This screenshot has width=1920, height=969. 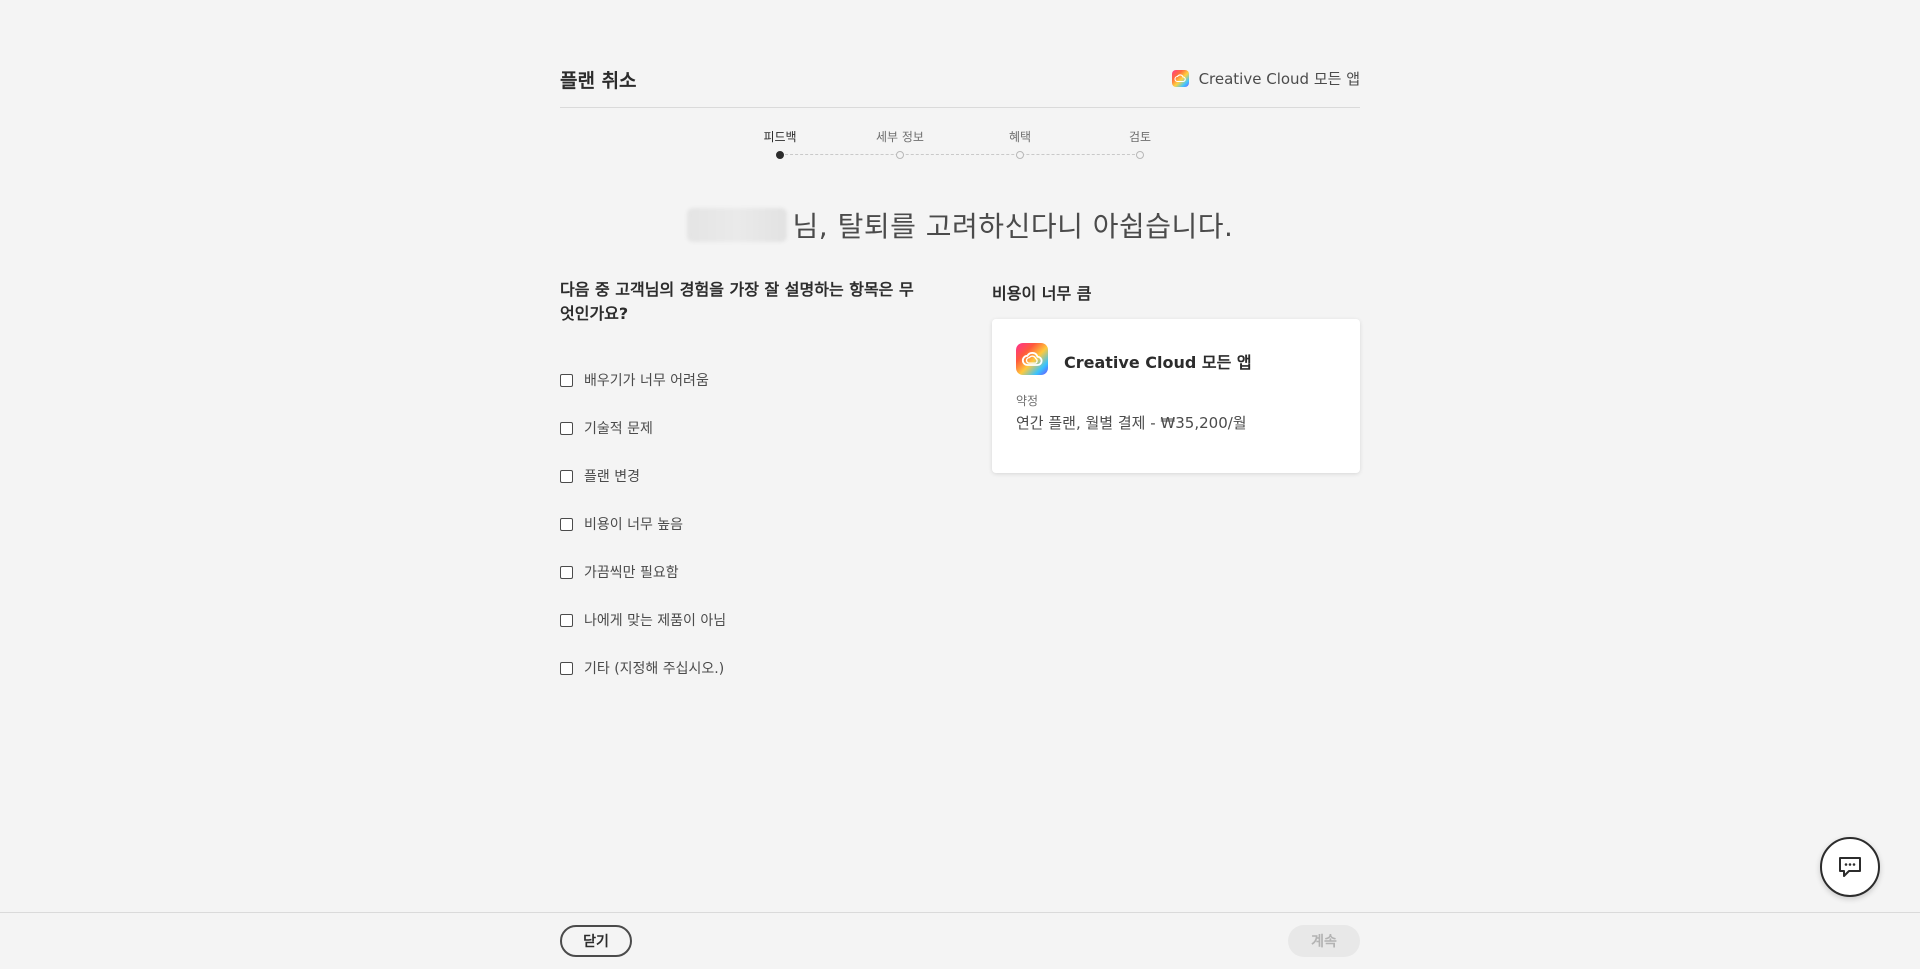 I want to click on progress-stepper: 피드백 세부 정보 혜택 검토, so click(x=960, y=148).